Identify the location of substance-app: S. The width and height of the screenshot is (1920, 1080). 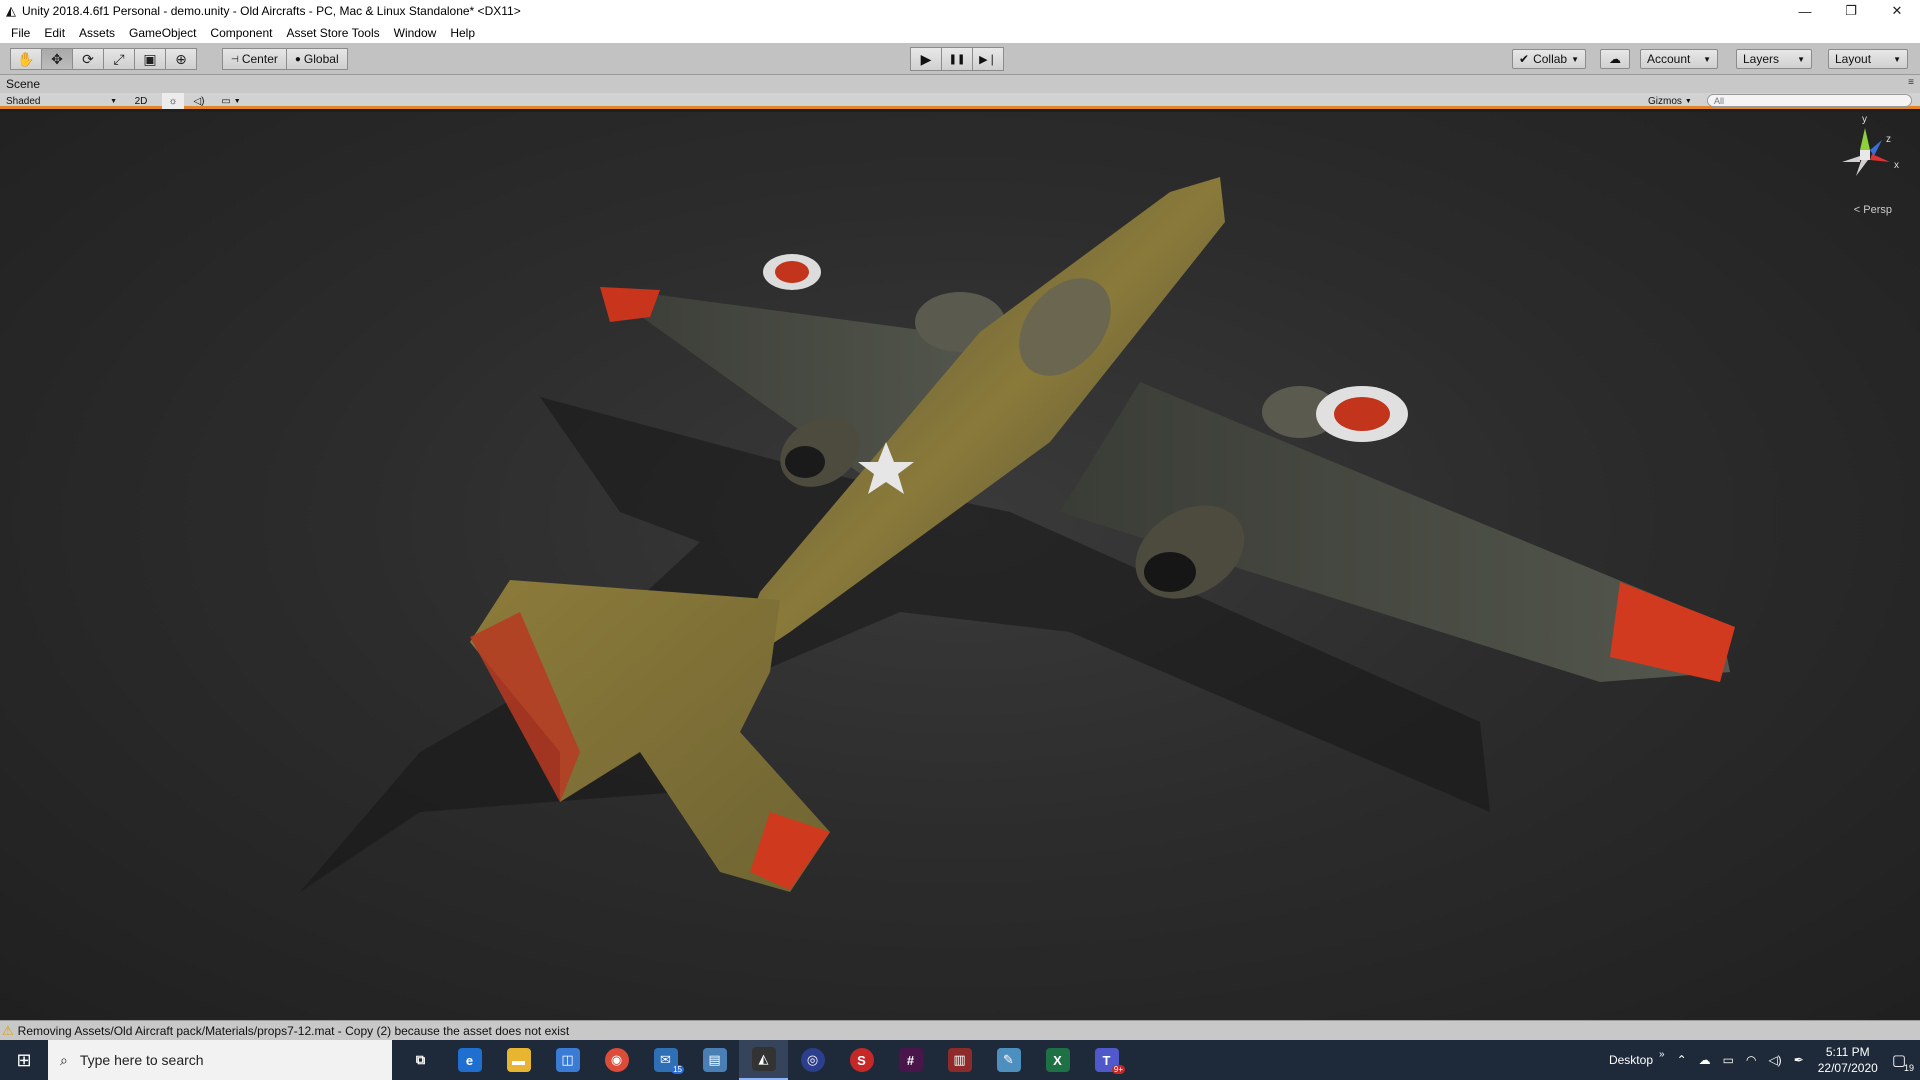
(861, 1060).